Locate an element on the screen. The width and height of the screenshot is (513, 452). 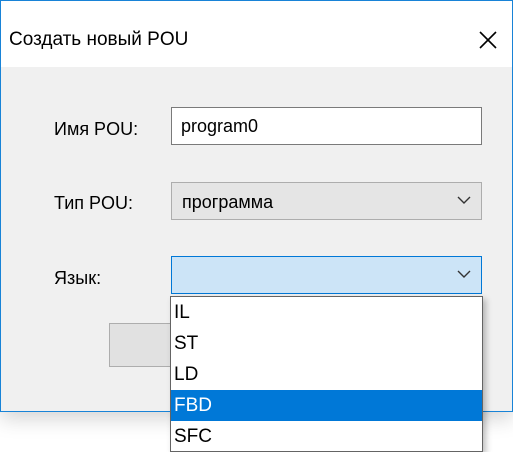
pou-type-select: программа is located at coordinates (326, 201).